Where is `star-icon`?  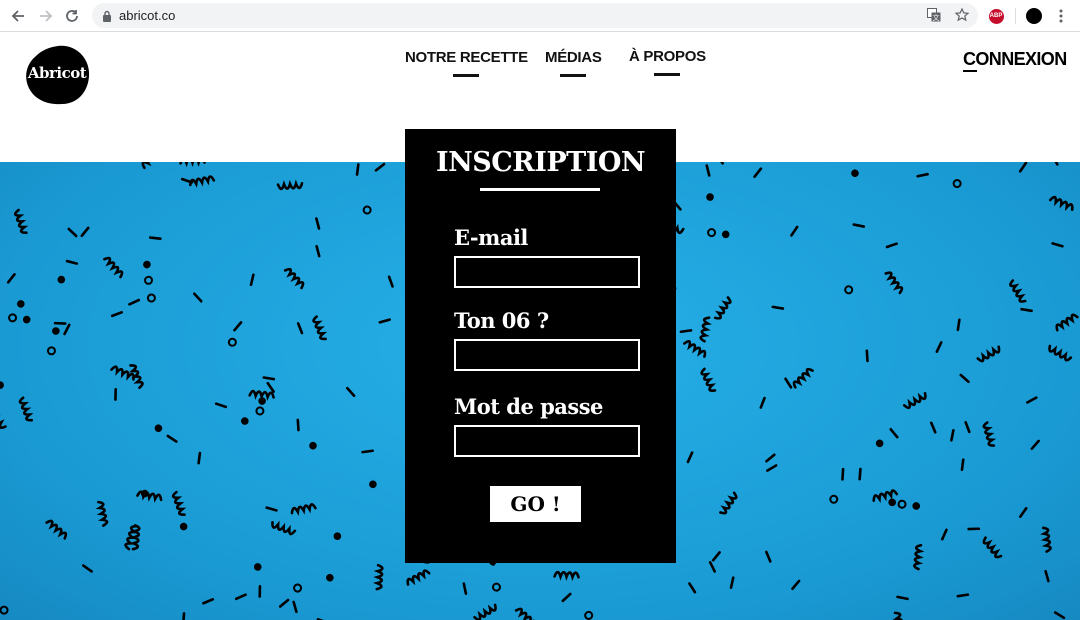 star-icon is located at coordinates (962, 15).